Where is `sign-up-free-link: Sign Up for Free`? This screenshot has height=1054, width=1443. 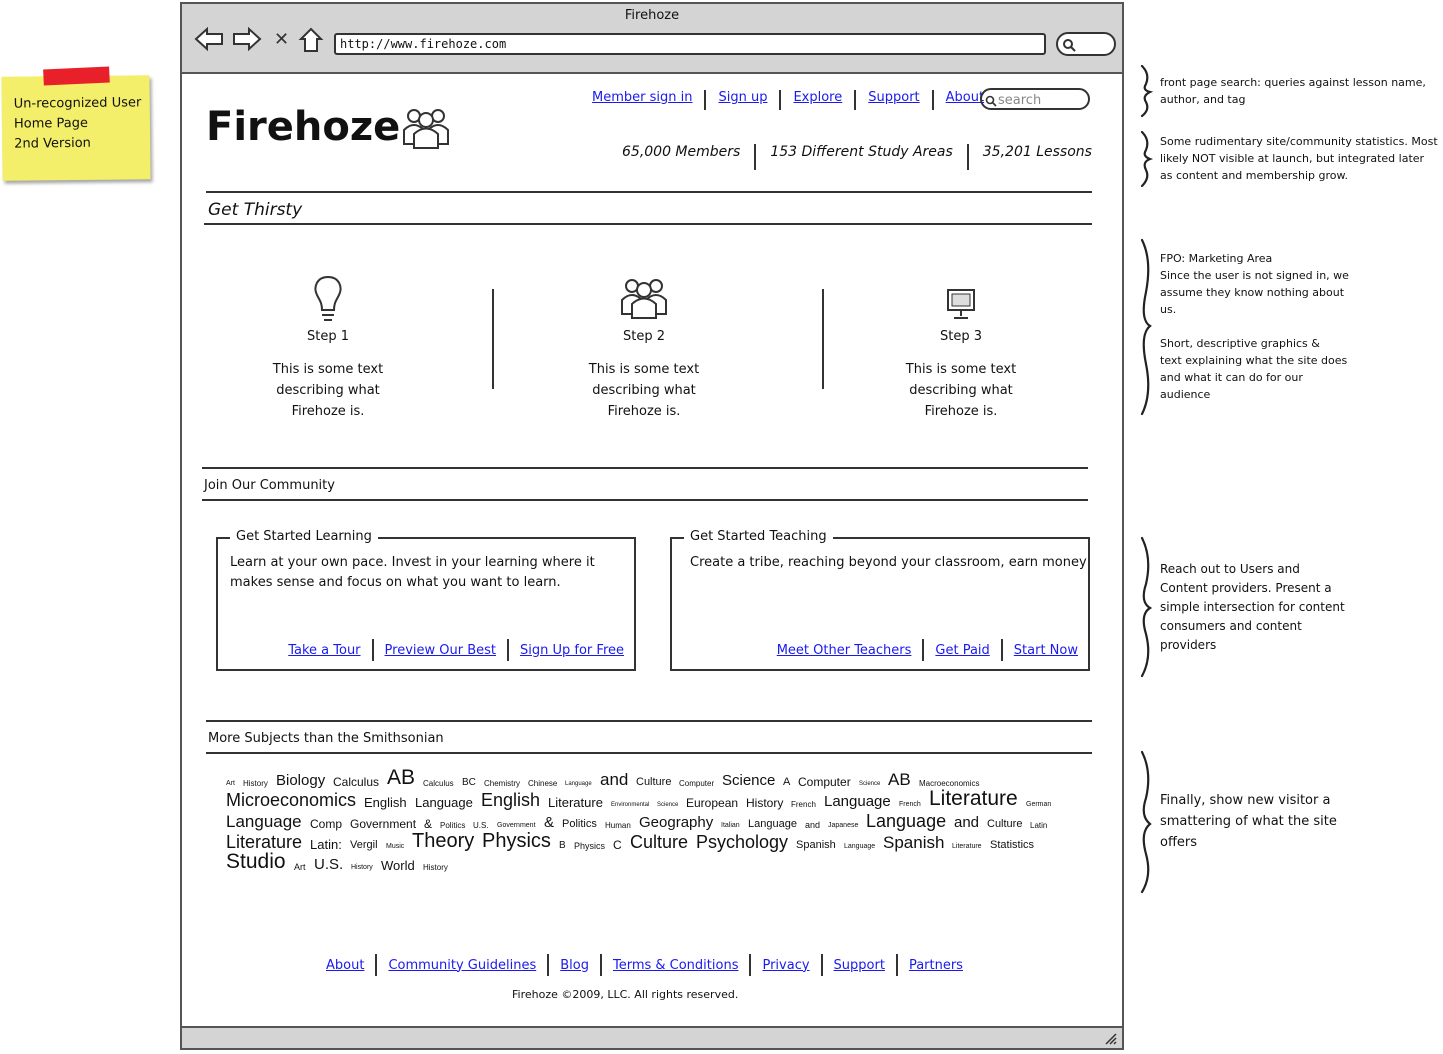
sign-up-free-link: Sign Up for Free is located at coordinates (572, 650).